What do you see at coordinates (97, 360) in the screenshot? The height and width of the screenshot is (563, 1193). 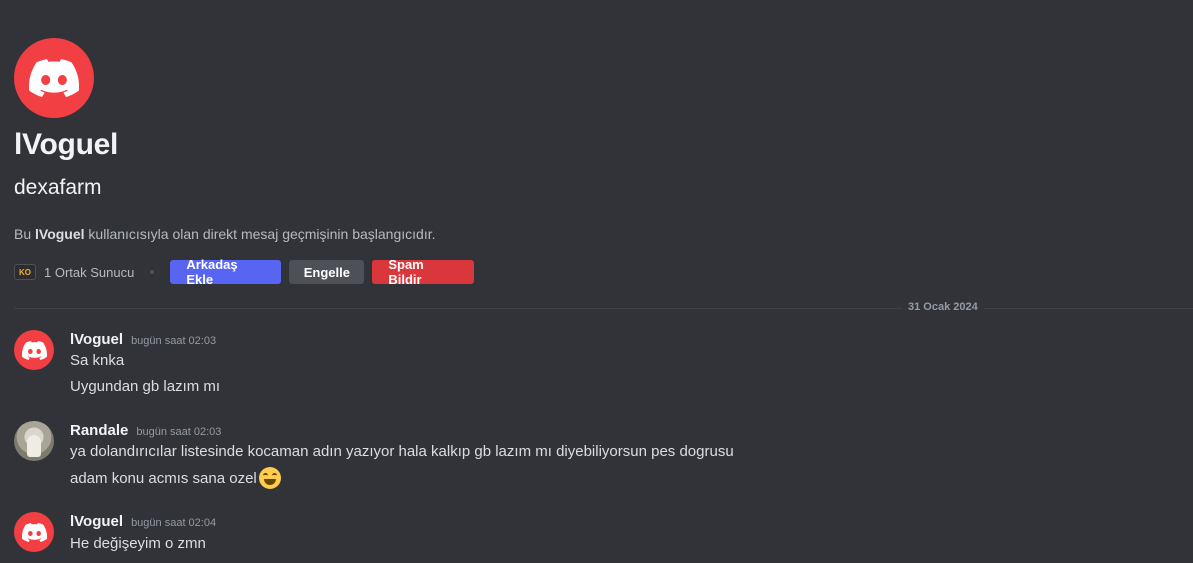 I see `message-text: Sa knka` at bounding box center [97, 360].